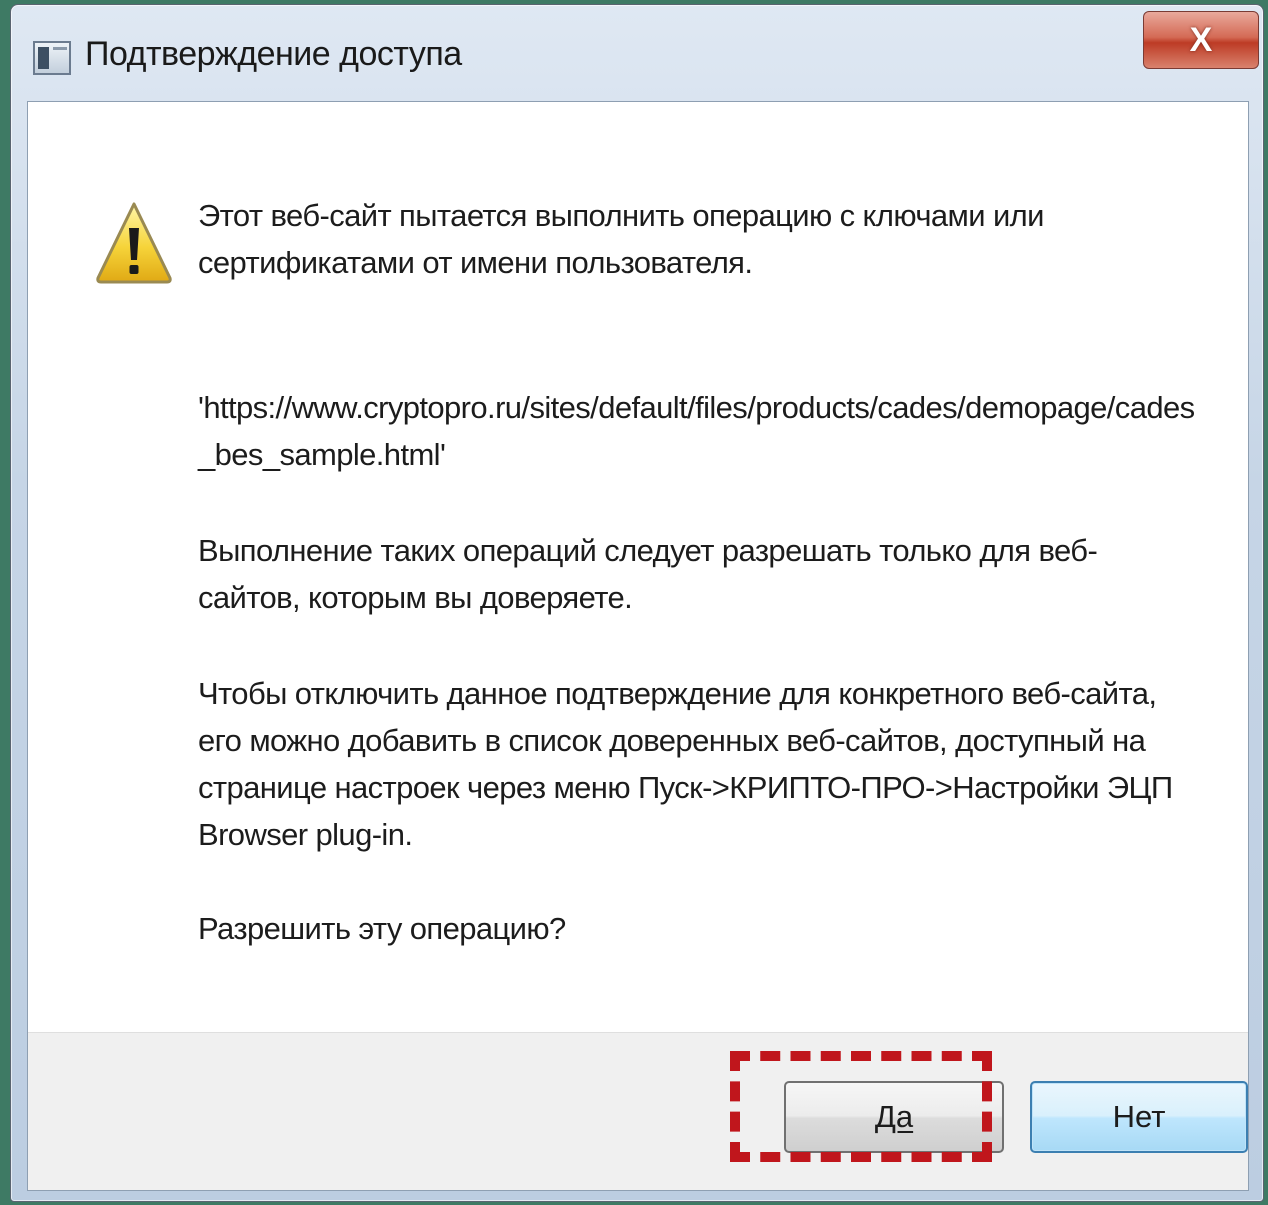 This screenshot has width=1268, height=1205. Describe the element at coordinates (273, 54) in the screenshot. I see `window-title: Подтверждение доступа` at that location.